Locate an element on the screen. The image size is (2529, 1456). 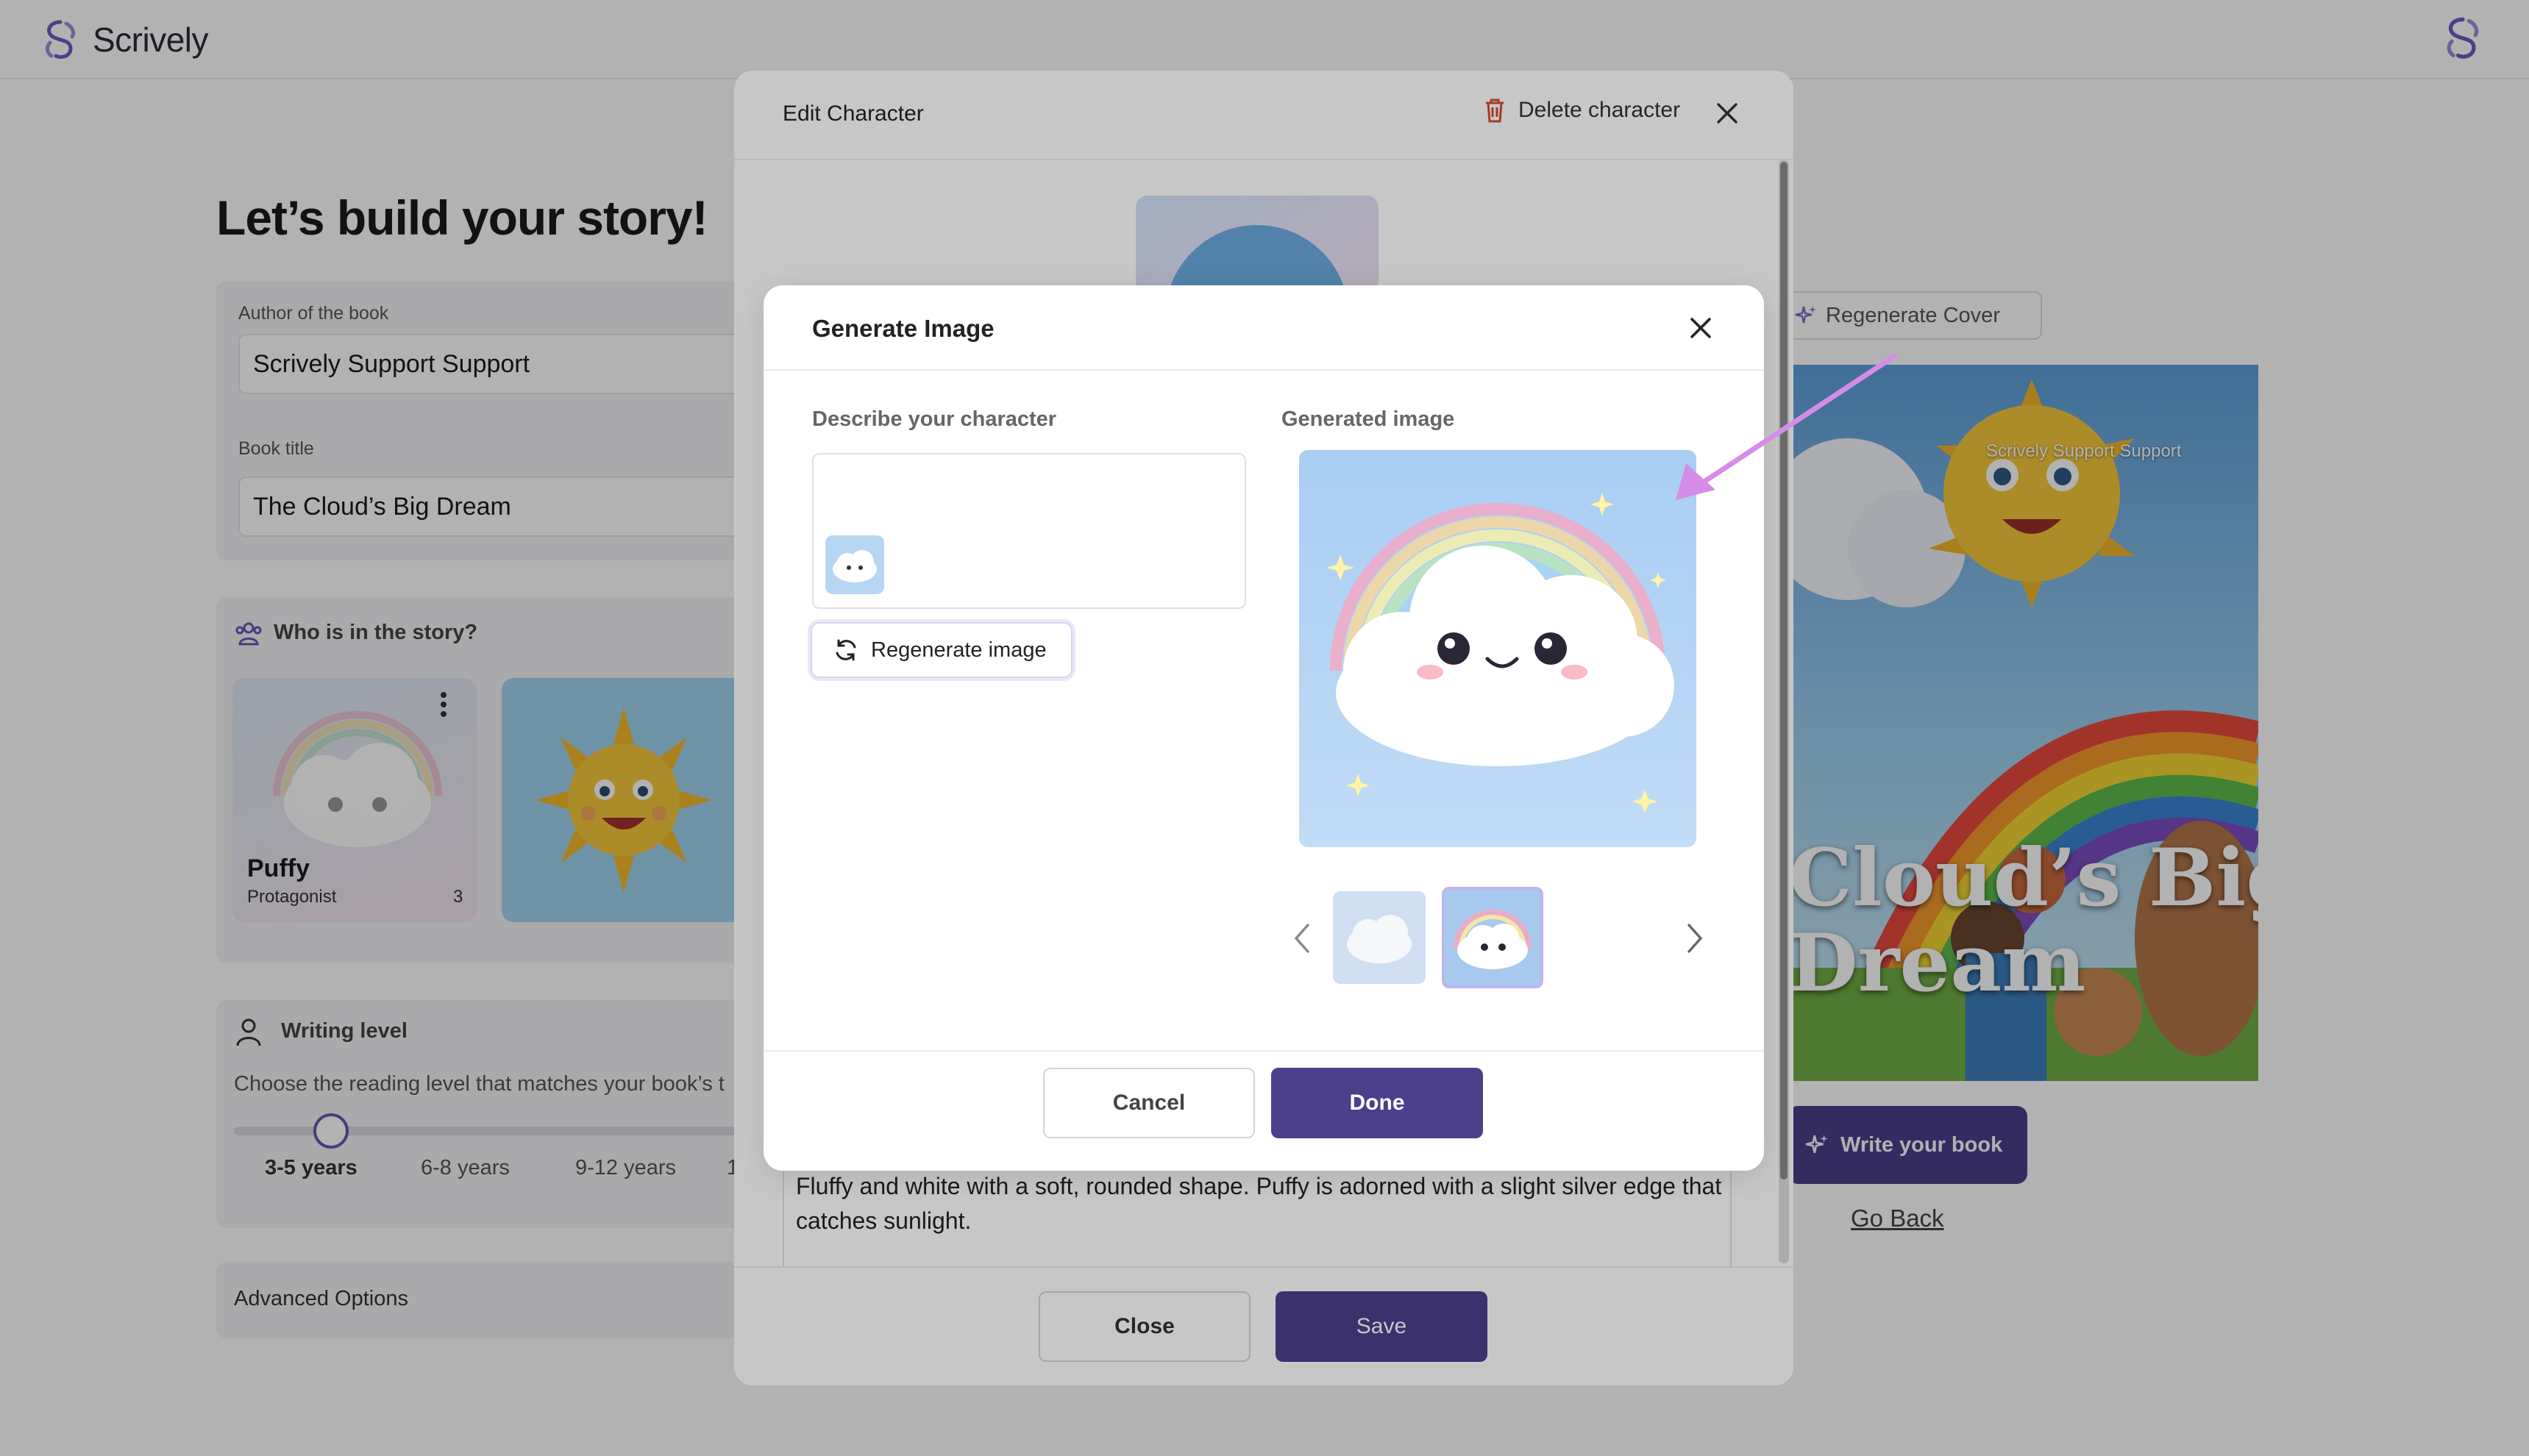
generate-modal-title: Generate Image is located at coordinates (903, 328).